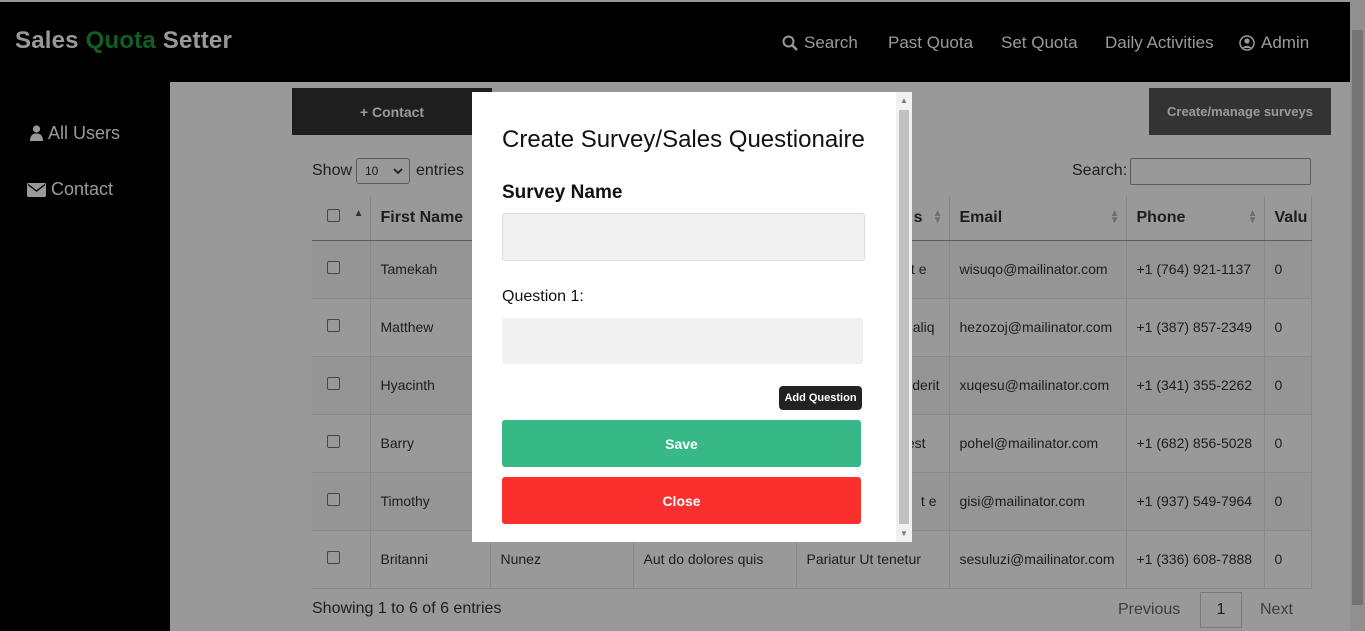  Describe the element at coordinates (683, 139) in the screenshot. I see `modal-title: Create Survey/Sales Questionaire` at that location.